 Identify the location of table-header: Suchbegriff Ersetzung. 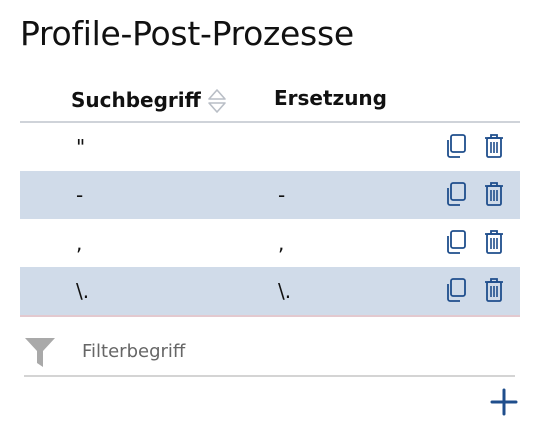
(270, 101).